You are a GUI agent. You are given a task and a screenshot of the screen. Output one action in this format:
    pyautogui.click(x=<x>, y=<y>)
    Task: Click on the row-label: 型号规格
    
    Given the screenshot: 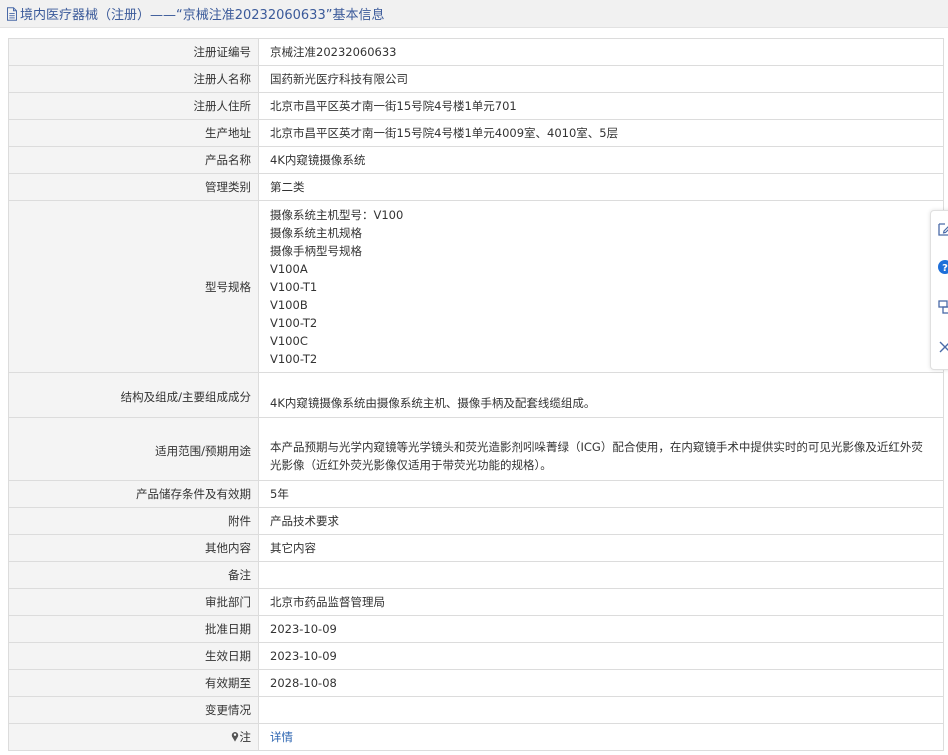 What is the action you would take?
    pyautogui.click(x=133, y=286)
    